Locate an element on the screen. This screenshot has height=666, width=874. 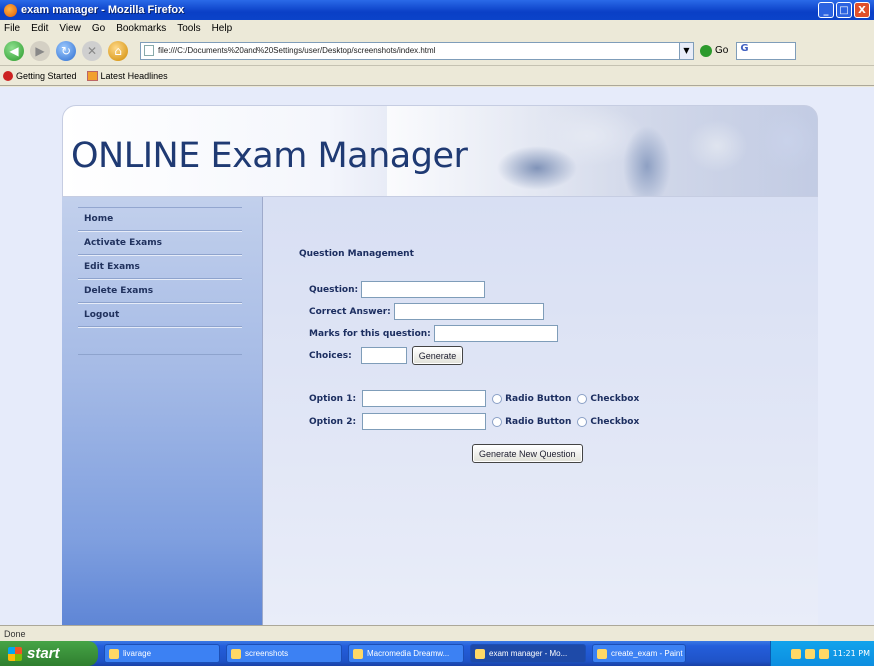
choices-label: Choices: is located at coordinates (330, 355).